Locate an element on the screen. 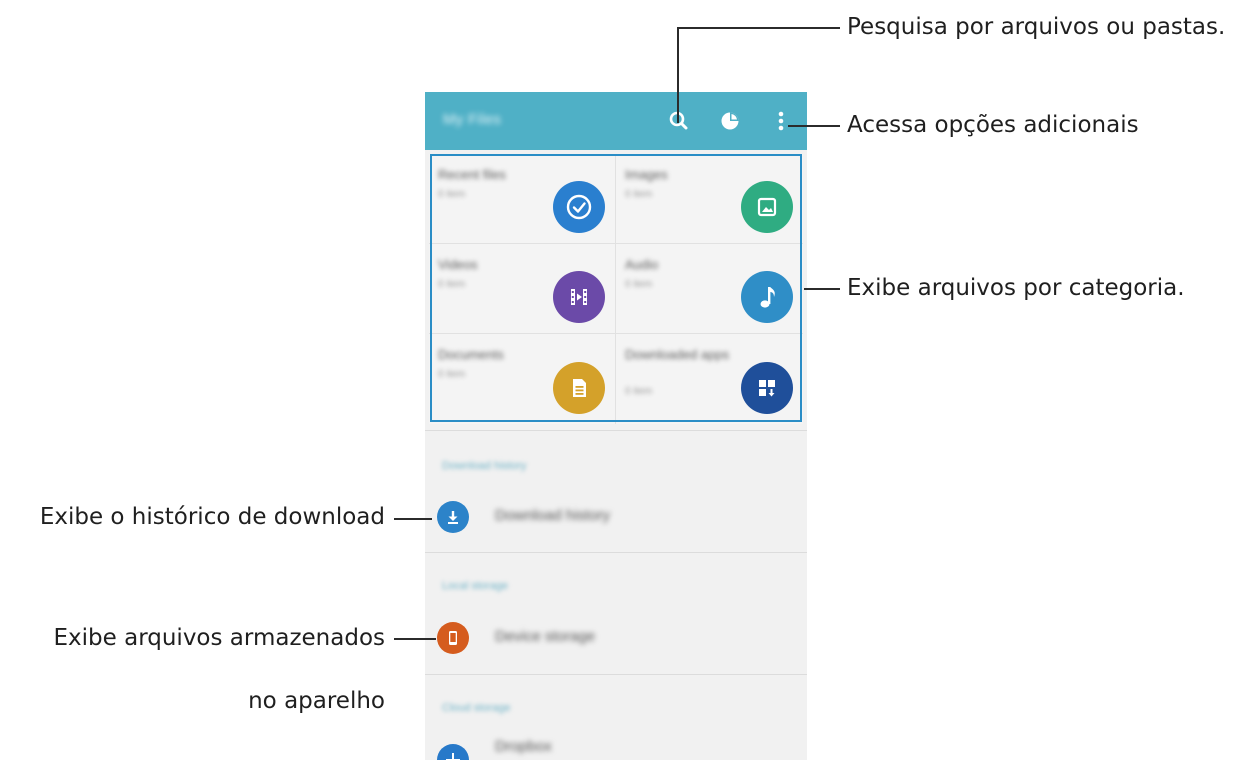  download-history-label: Download history is located at coordinates (553, 515).